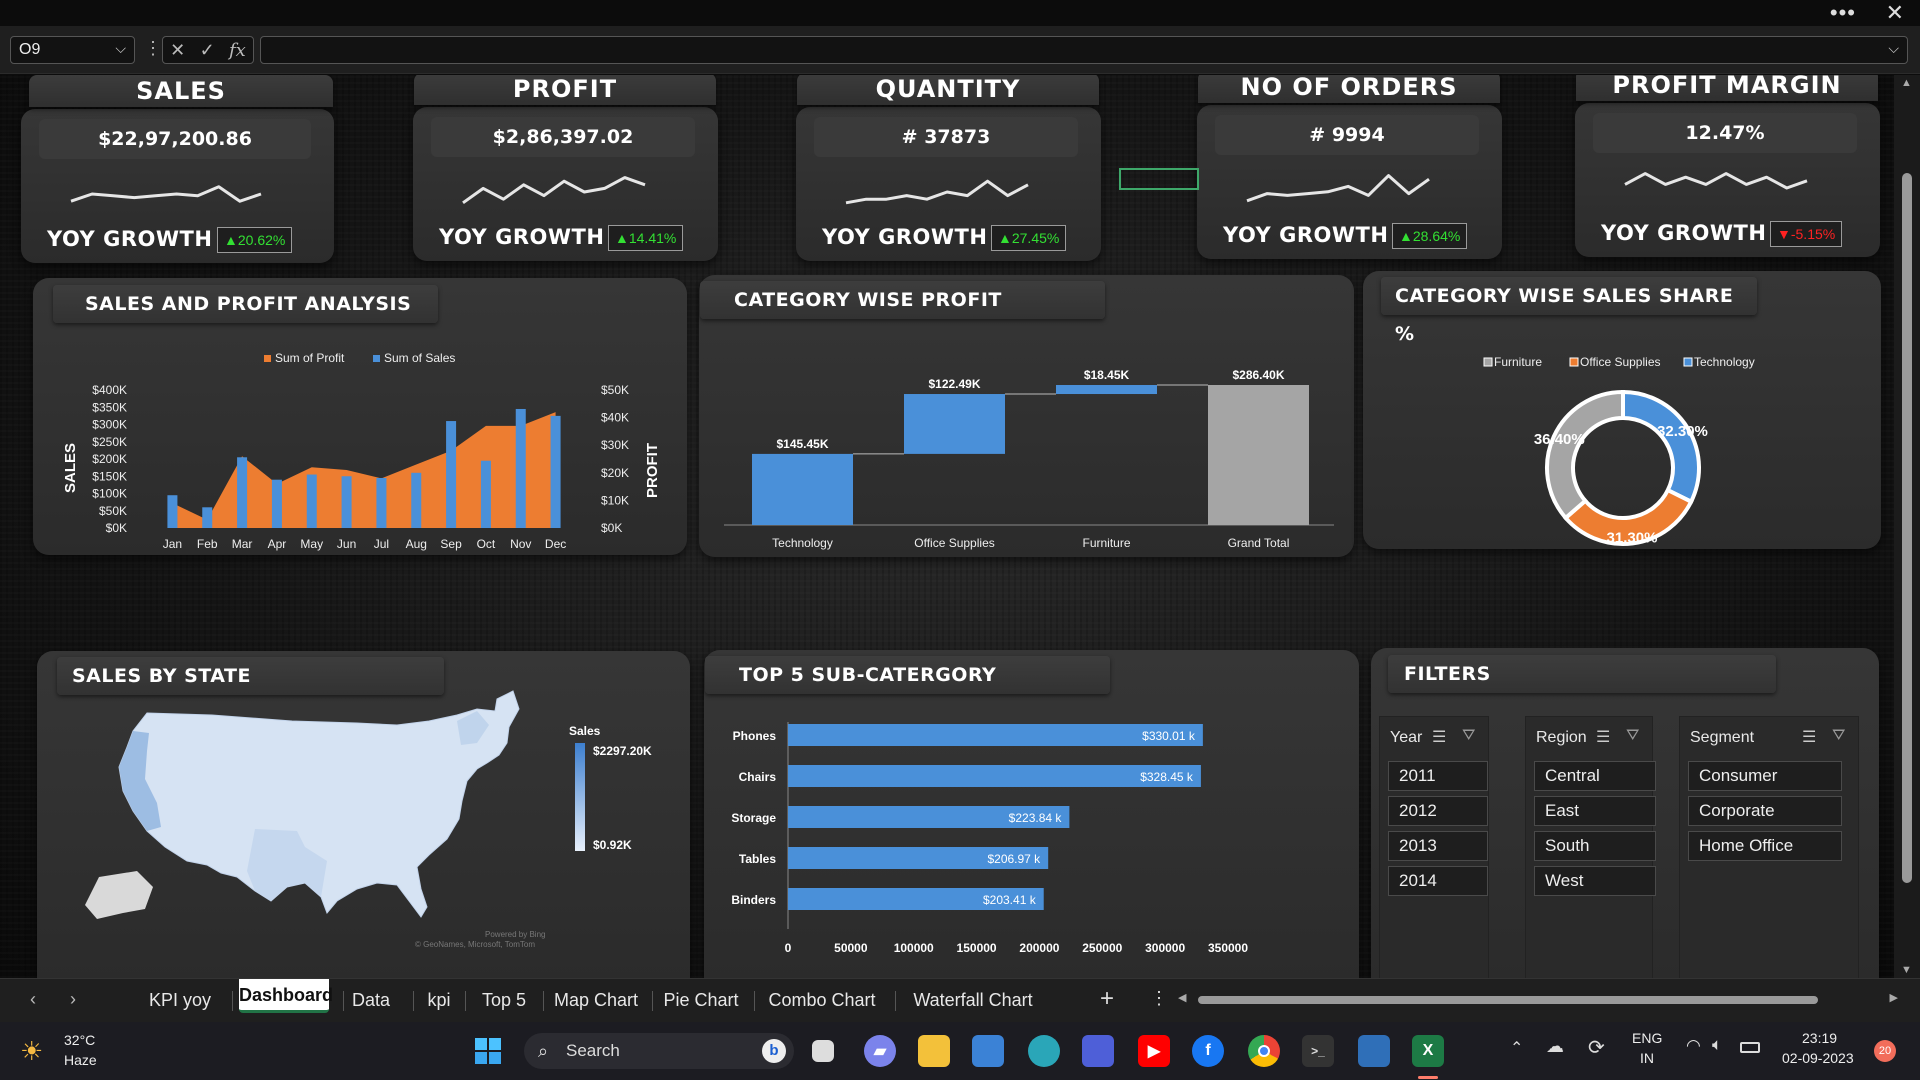 The image size is (1920, 1080). What do you see at coordinates (286, 996) in the screenshot?
I see `sheet-tab: Dashboard` at bounding box center [286, 996].